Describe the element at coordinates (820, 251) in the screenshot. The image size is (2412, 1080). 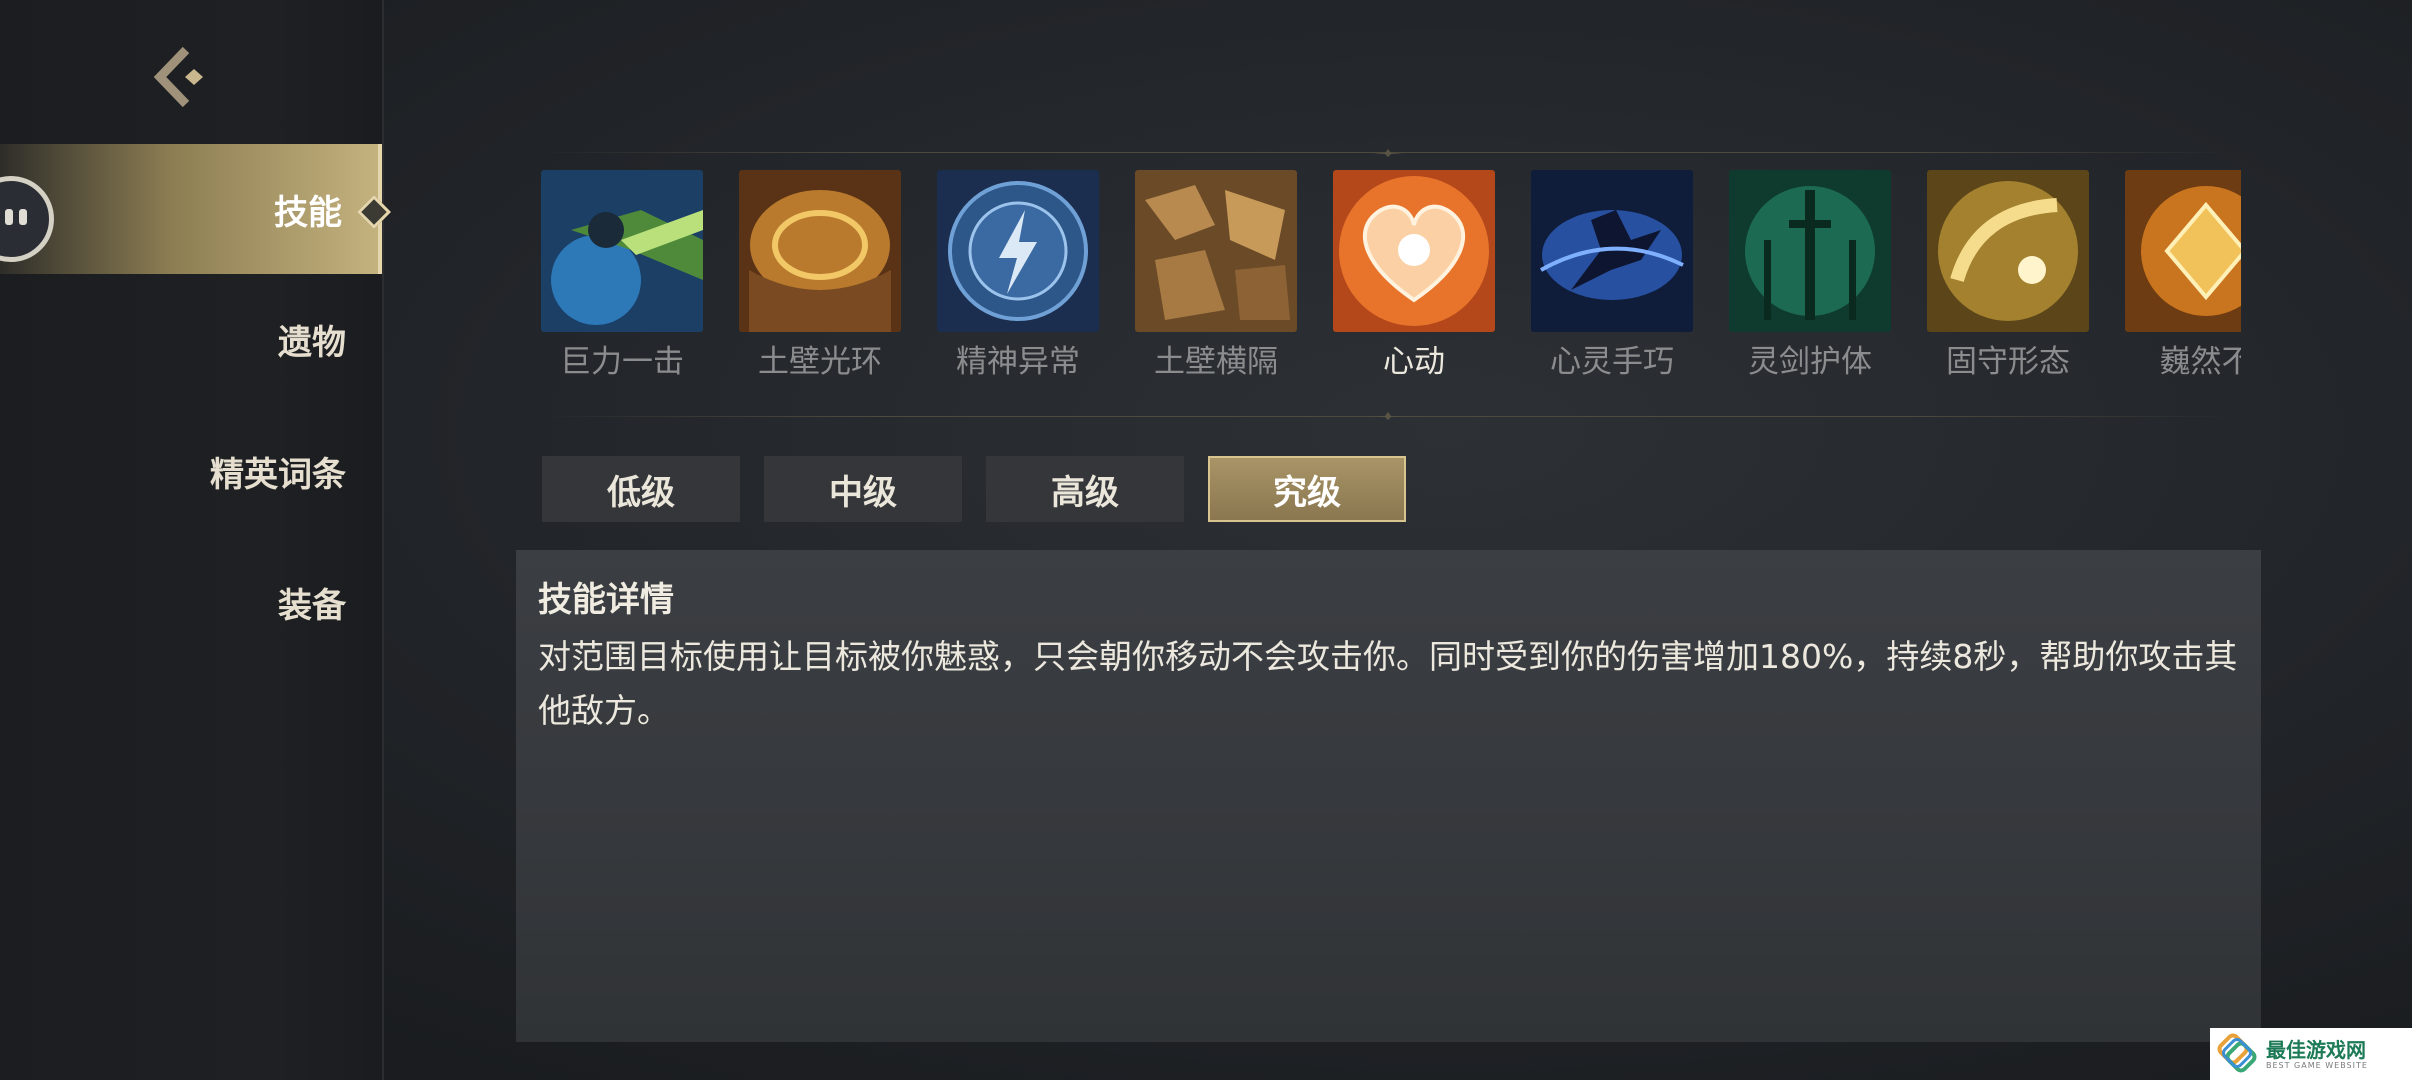
I see `earth-wall-aura-icon` at that location.